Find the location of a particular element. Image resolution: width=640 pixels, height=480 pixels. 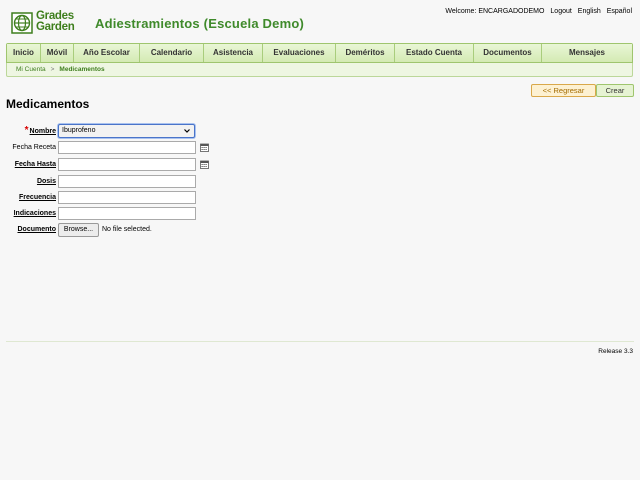

breadcrumb-mi-cuenta: Mi Cuenta is located at coordinates (31, 69).